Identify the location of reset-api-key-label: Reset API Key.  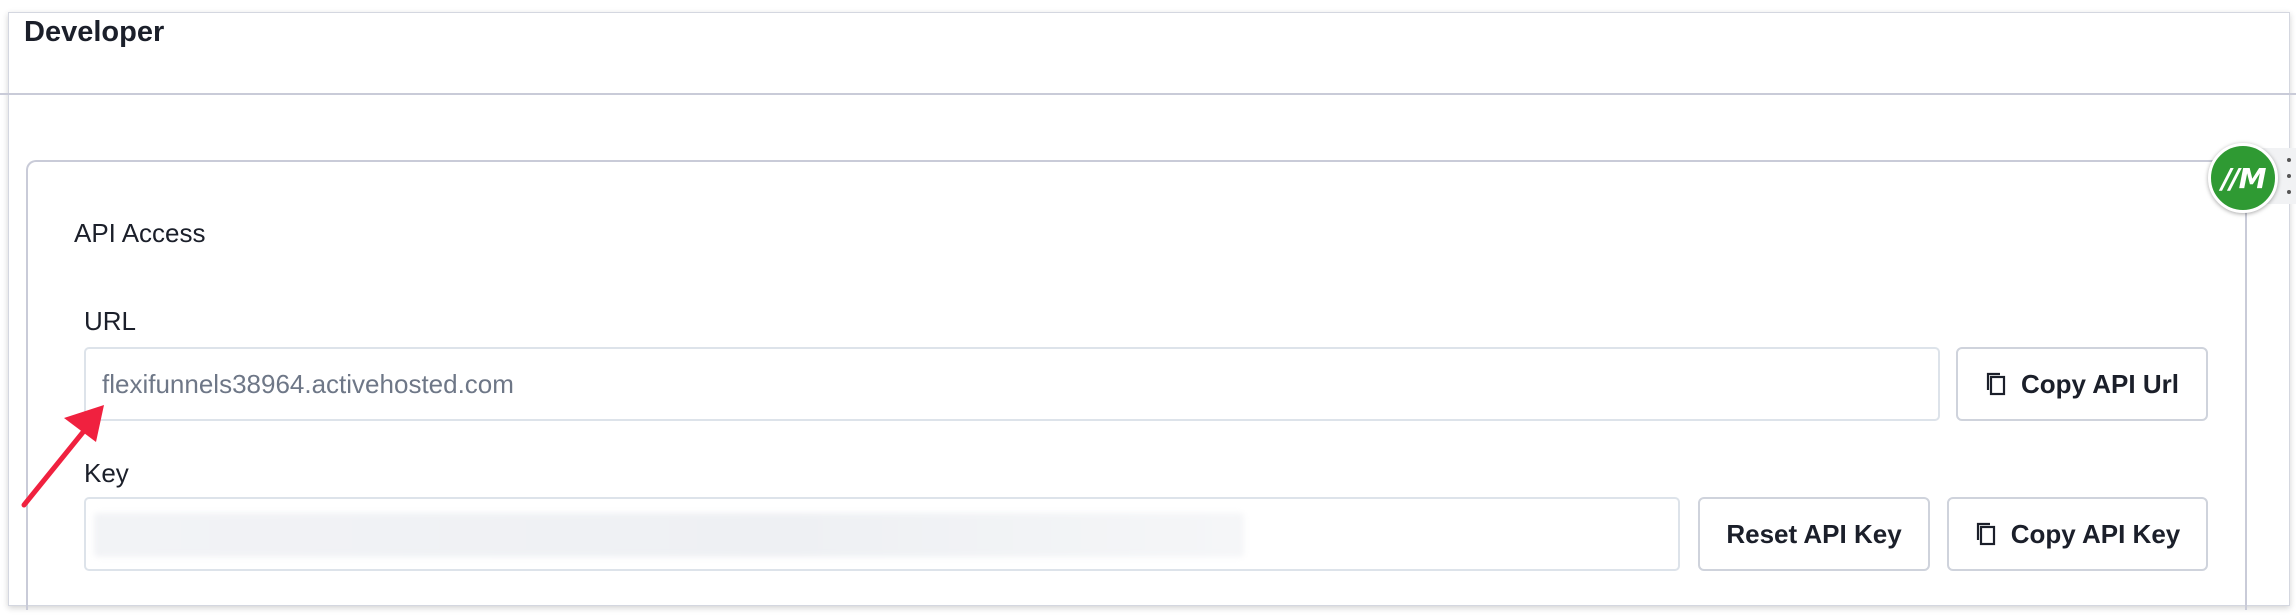
(1814, 533).